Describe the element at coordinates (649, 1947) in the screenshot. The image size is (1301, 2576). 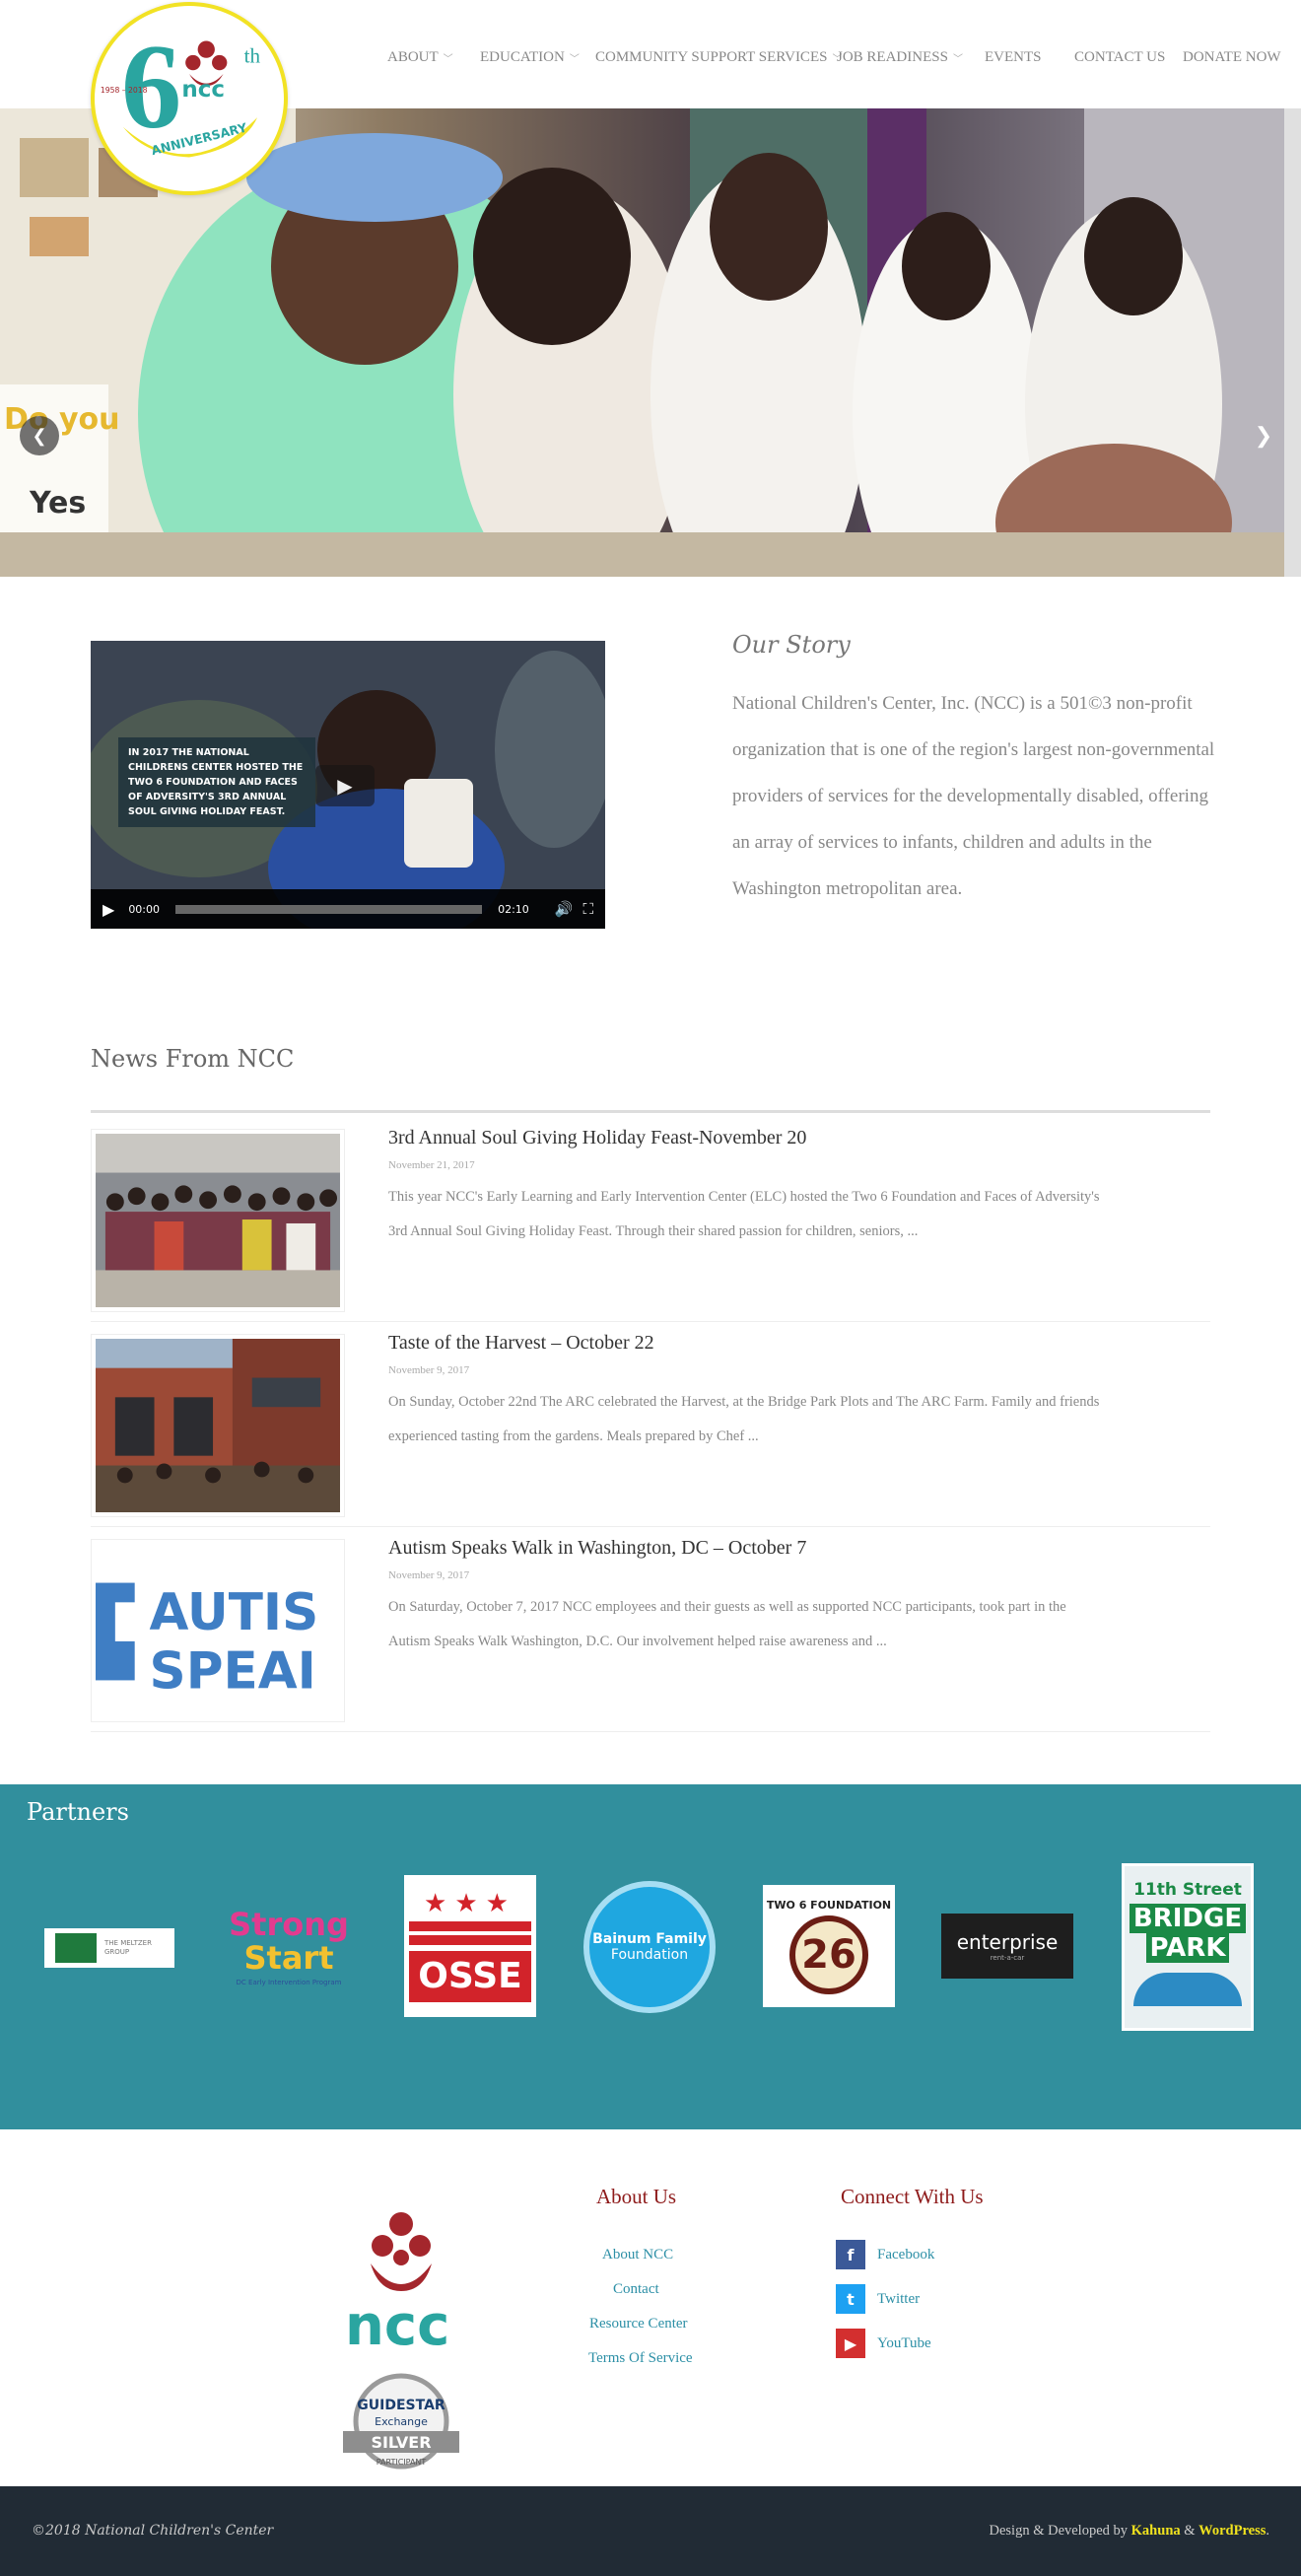
I see `partner-logo-bainum: Bainum Family Foundation` at that location.